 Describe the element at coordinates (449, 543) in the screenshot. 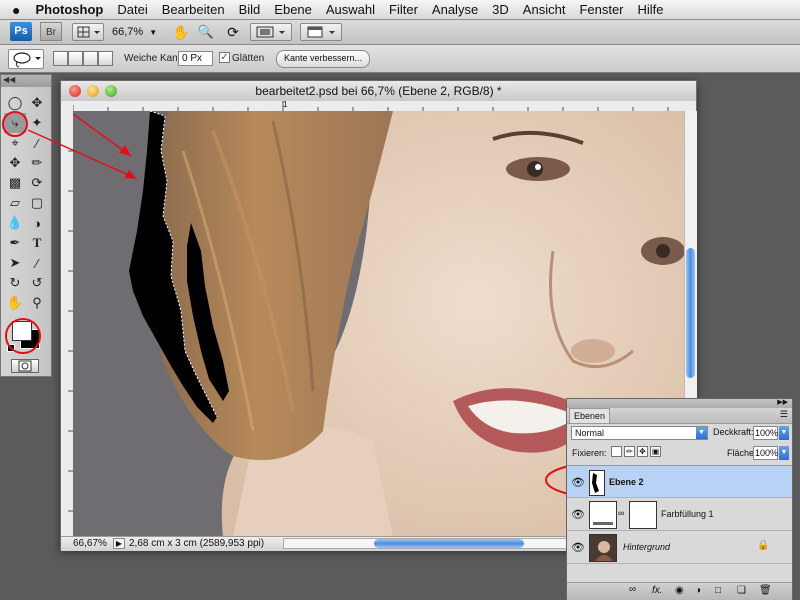

I see `horizontal-scroll-thumb` at that location.